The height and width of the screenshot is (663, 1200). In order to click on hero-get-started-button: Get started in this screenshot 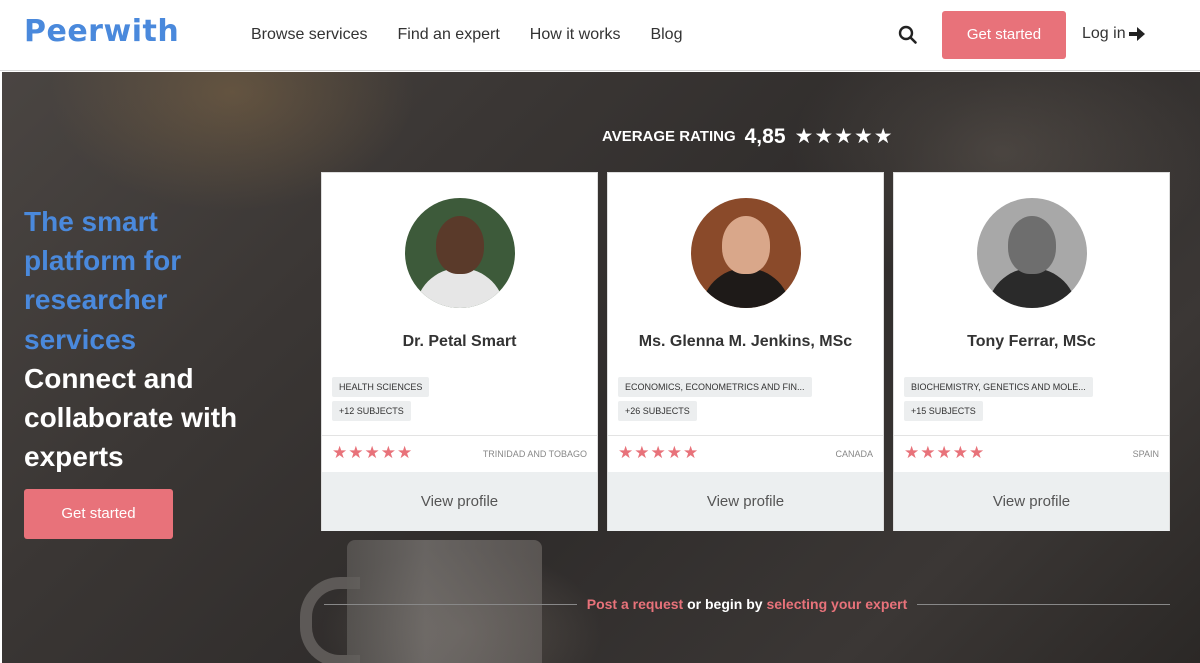, I will do `click(98, 514)`.